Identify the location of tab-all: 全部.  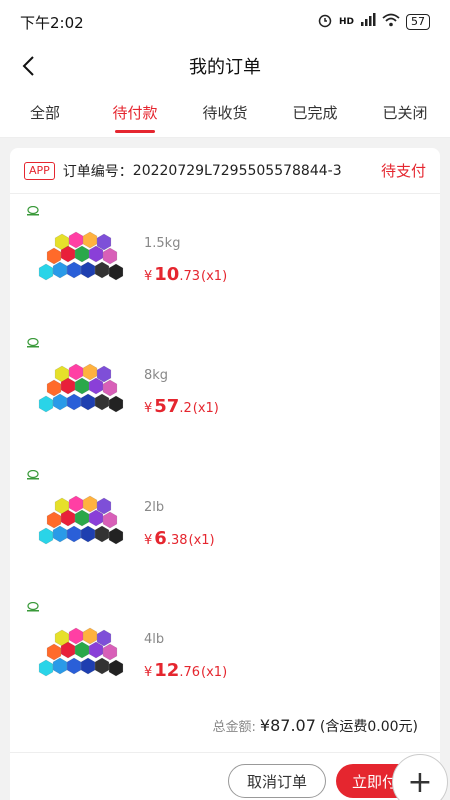
(45, 112).